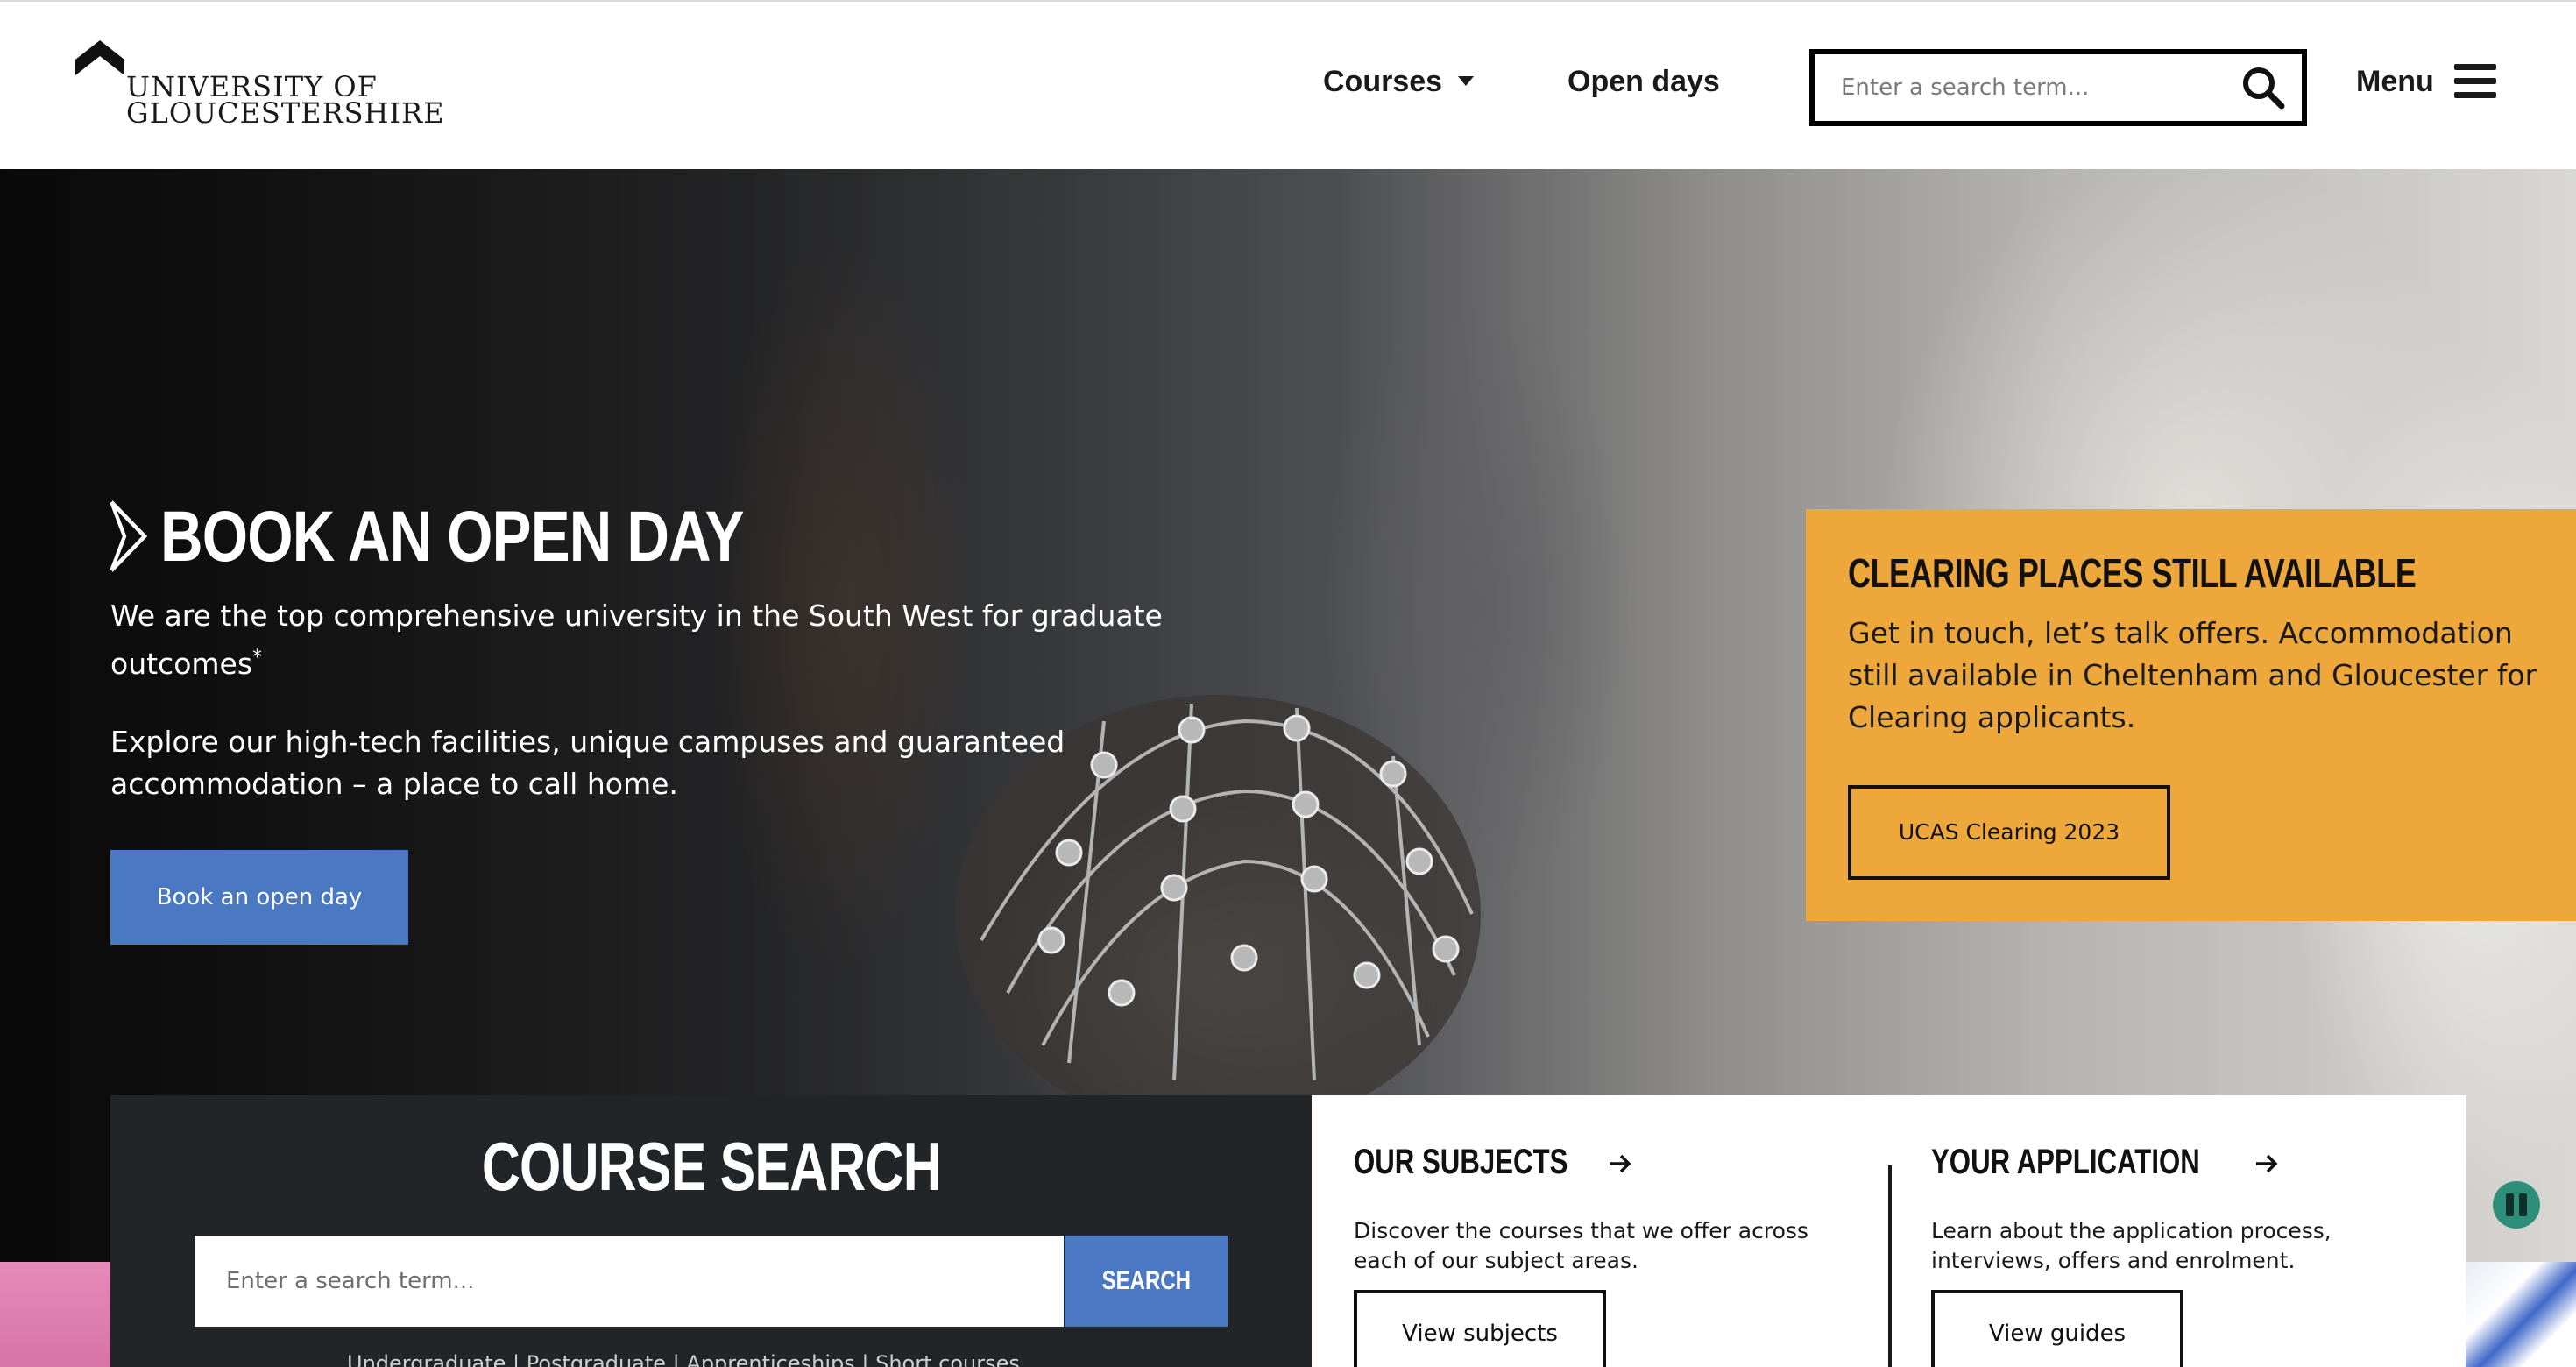 This screenshot has width=2576, height=1367. I want to click on university-logo: UNIVERSITY OF GLOUCESTERSHIRE, so click(259, 88).